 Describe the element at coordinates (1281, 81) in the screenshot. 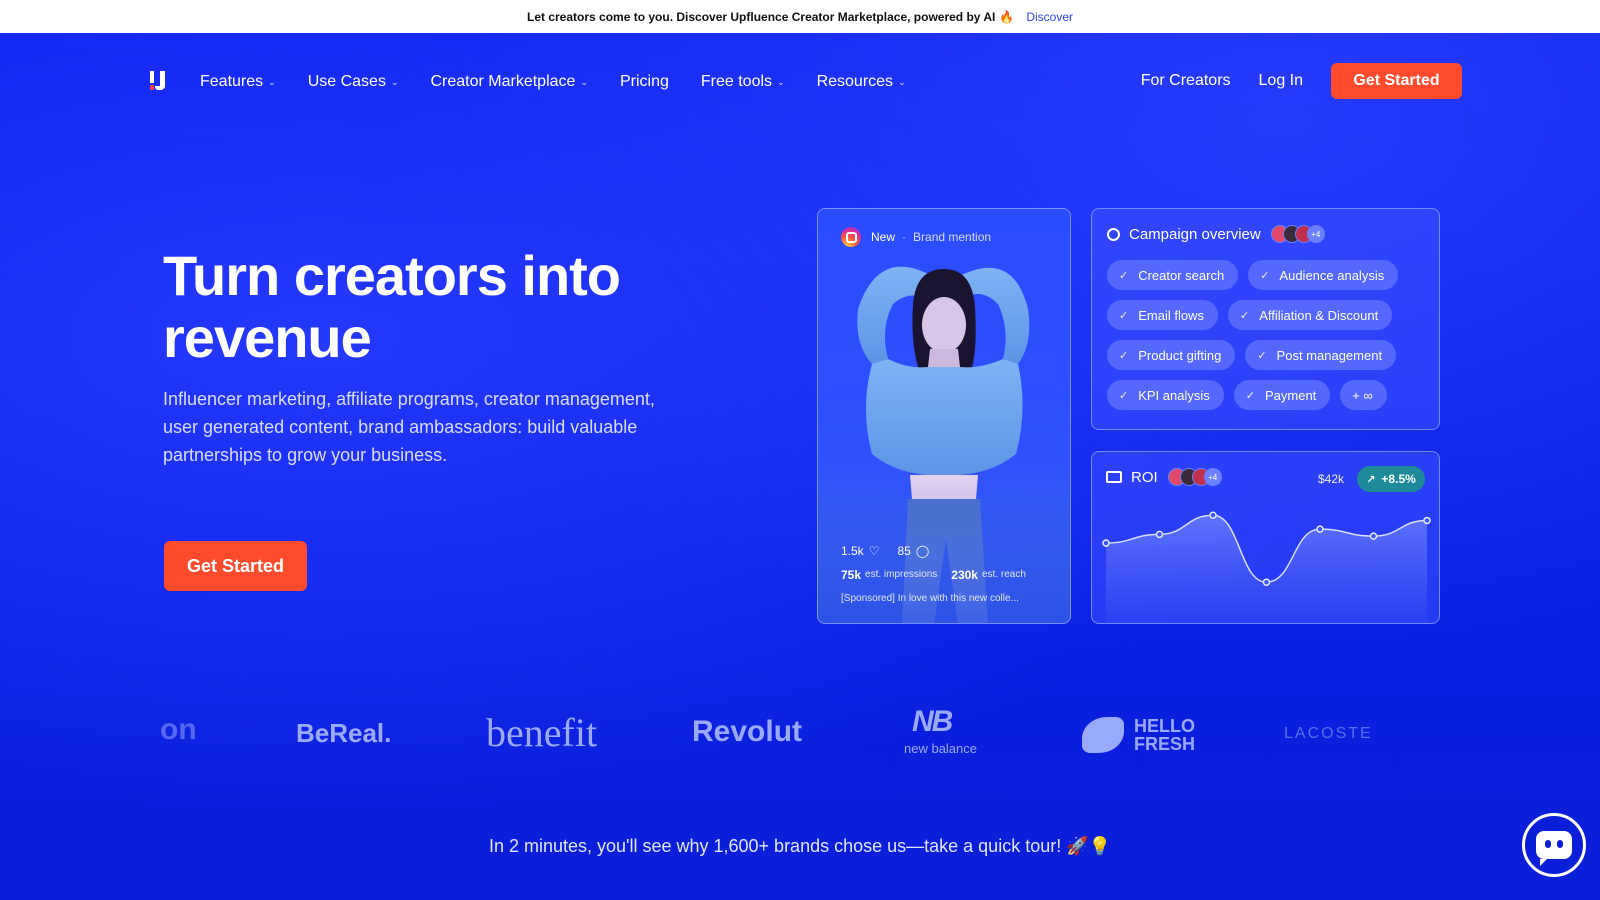

I see `login-link: Log In` at that location.